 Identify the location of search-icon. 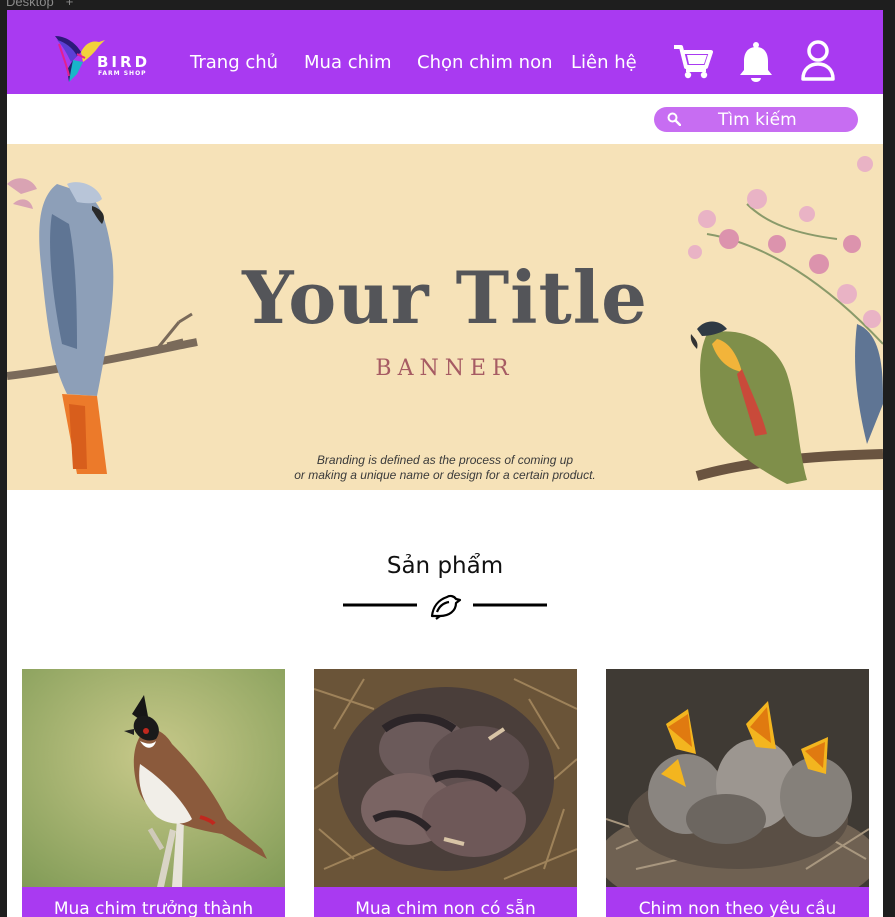
(674, 119).